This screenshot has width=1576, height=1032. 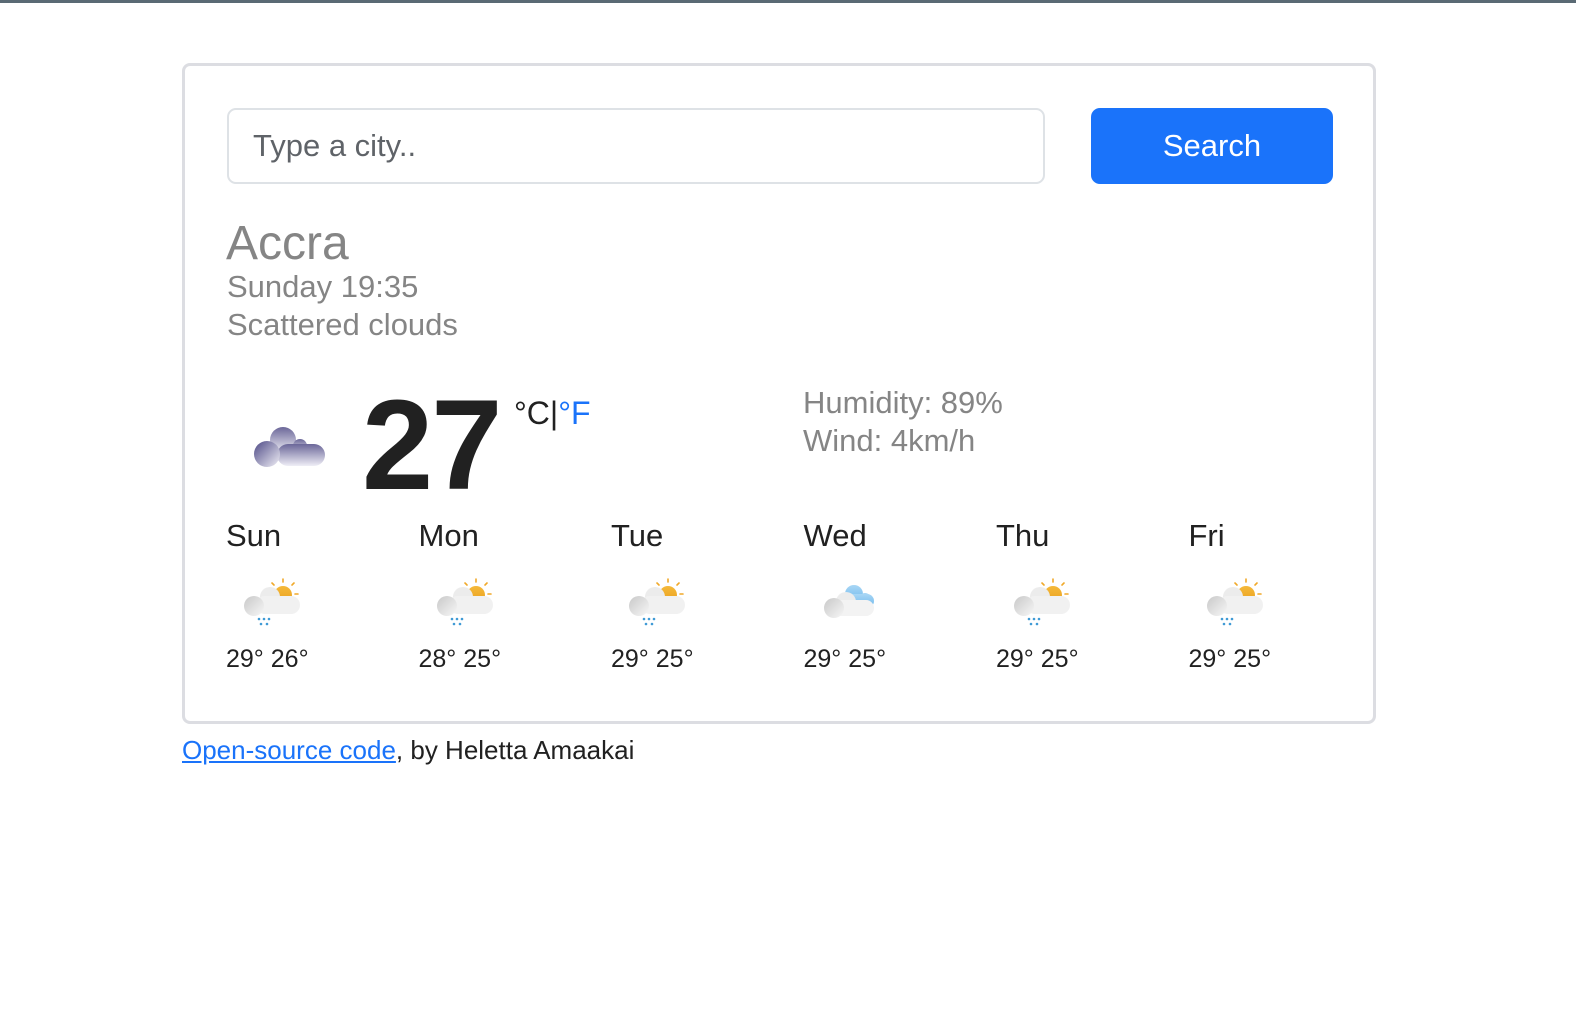 I want to click on forecast-day: Tue 29° 25°, so click(x=701, y=601).